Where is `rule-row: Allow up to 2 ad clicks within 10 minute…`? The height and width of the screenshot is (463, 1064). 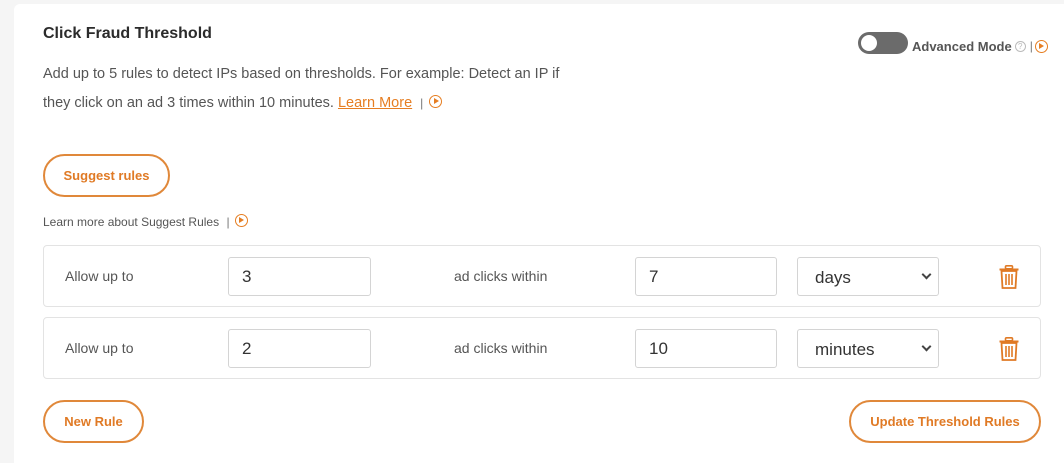 rule-row: Allow up to 2 ad clicks within 10 minute… is located at coordinates (542, 348).